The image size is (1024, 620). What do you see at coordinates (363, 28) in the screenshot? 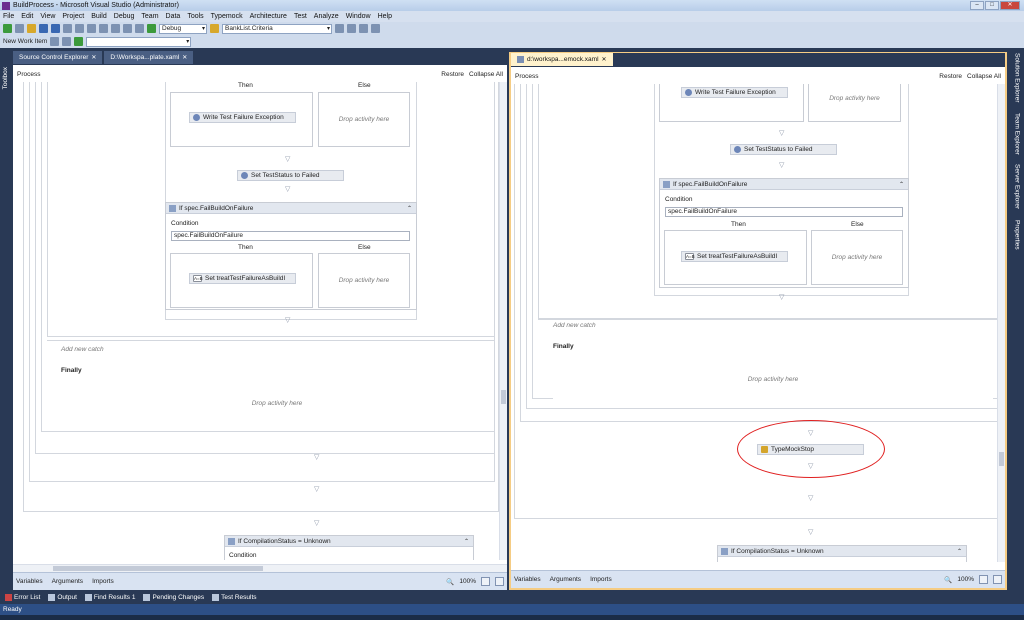
I see `object-browser-icon` at bounding box center [363, 28].